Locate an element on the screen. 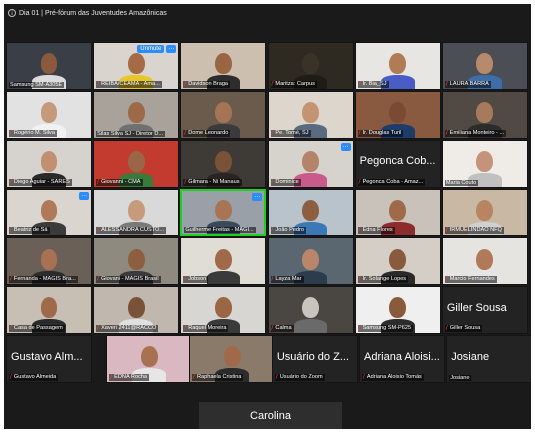 The height and width of the screenshot is (433, 535). participant-tile: ⧸ Ir. Douglas Turil is located at coordinates (397, 114).